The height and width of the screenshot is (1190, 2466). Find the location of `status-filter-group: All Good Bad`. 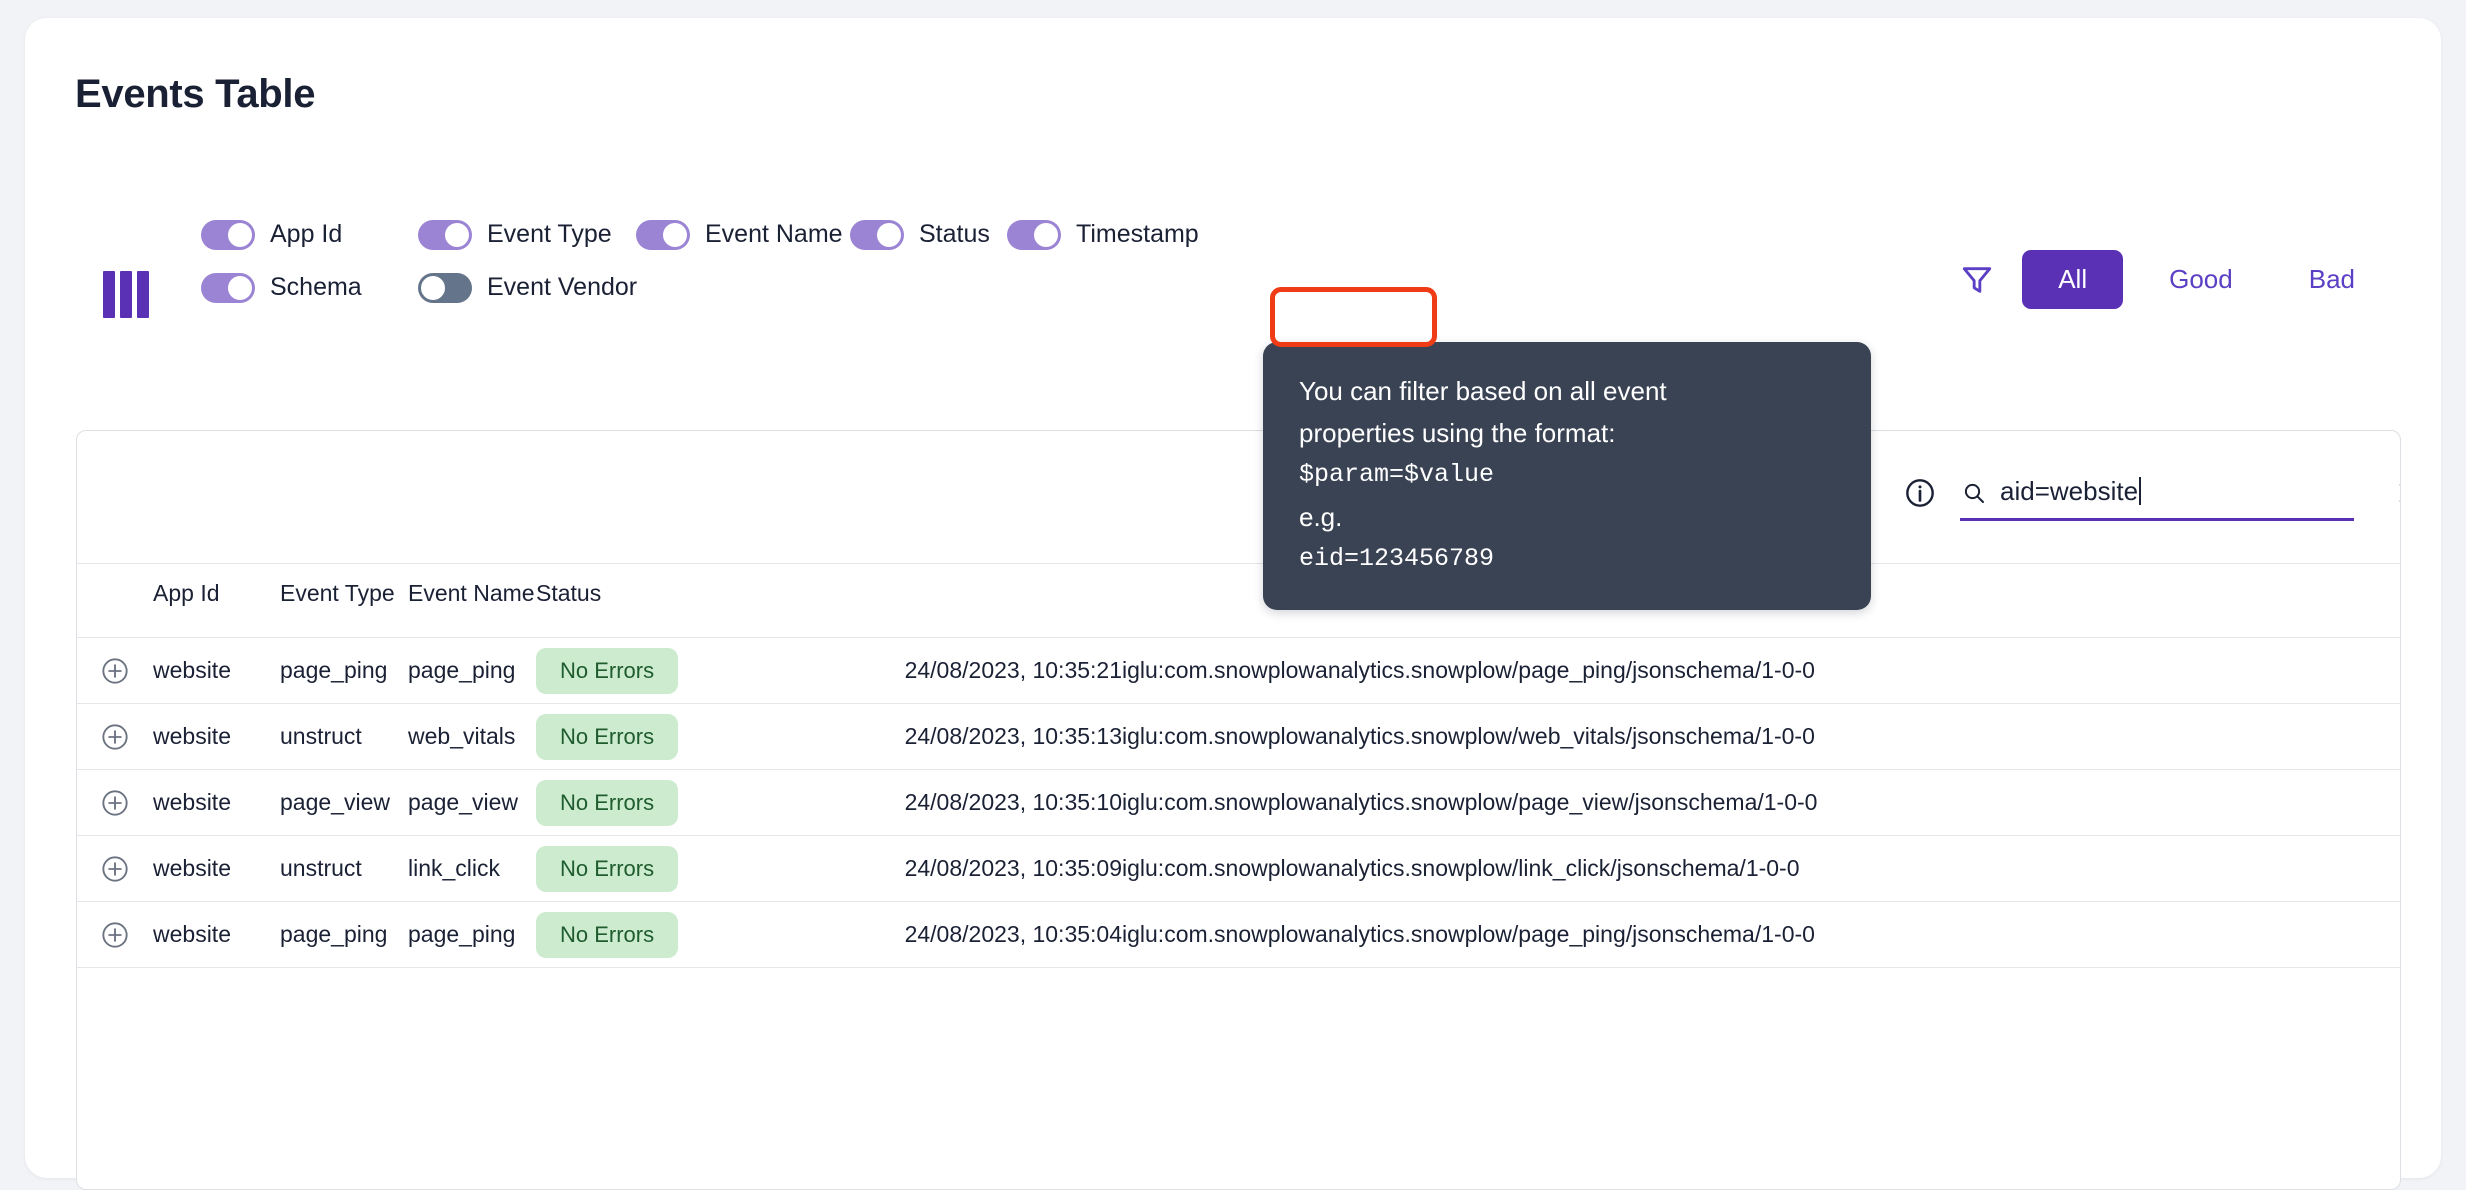

status-filter-group: All Good Bad is located at coordinates (2172, 279).